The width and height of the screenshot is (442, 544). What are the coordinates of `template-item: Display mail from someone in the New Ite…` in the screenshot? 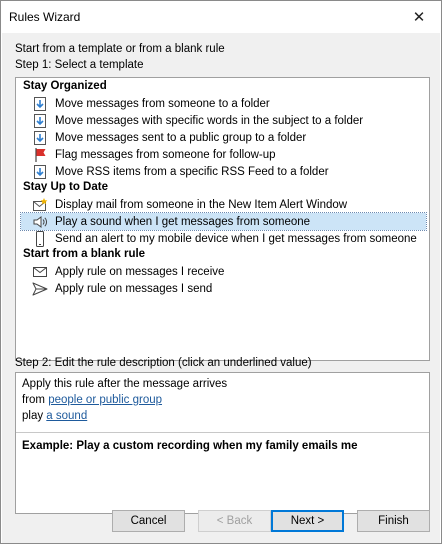 It's located at (223, 204).